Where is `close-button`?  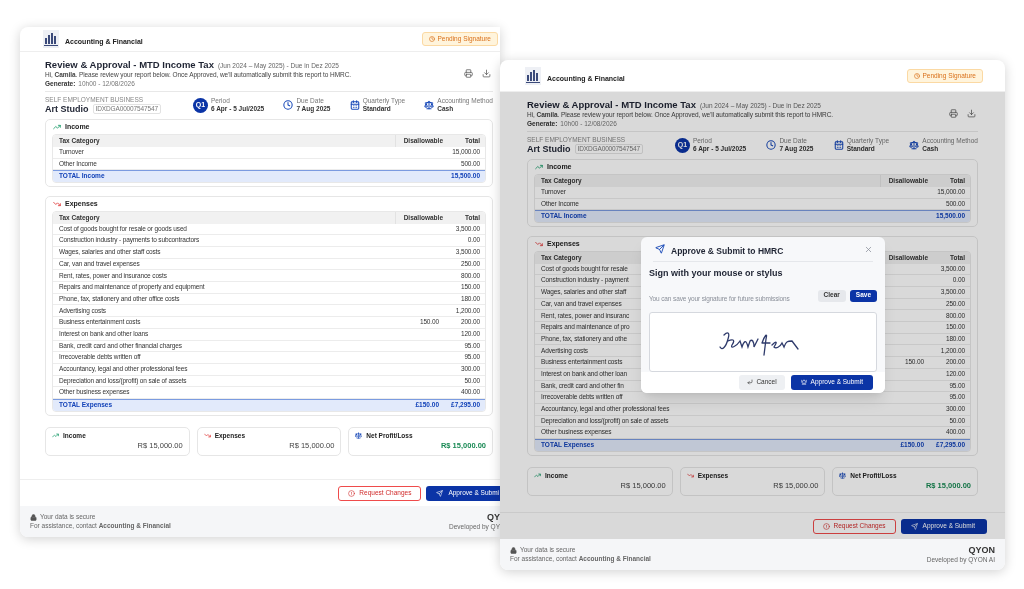
close-button is located at coordinates (868, 249).